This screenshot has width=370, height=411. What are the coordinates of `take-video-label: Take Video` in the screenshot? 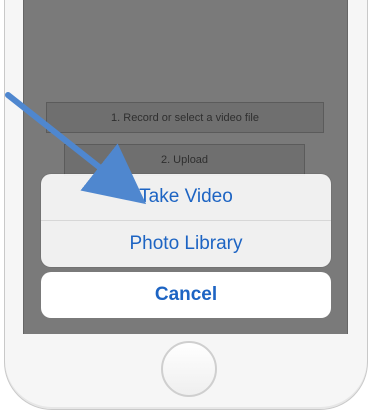 It's located at (186, 196).